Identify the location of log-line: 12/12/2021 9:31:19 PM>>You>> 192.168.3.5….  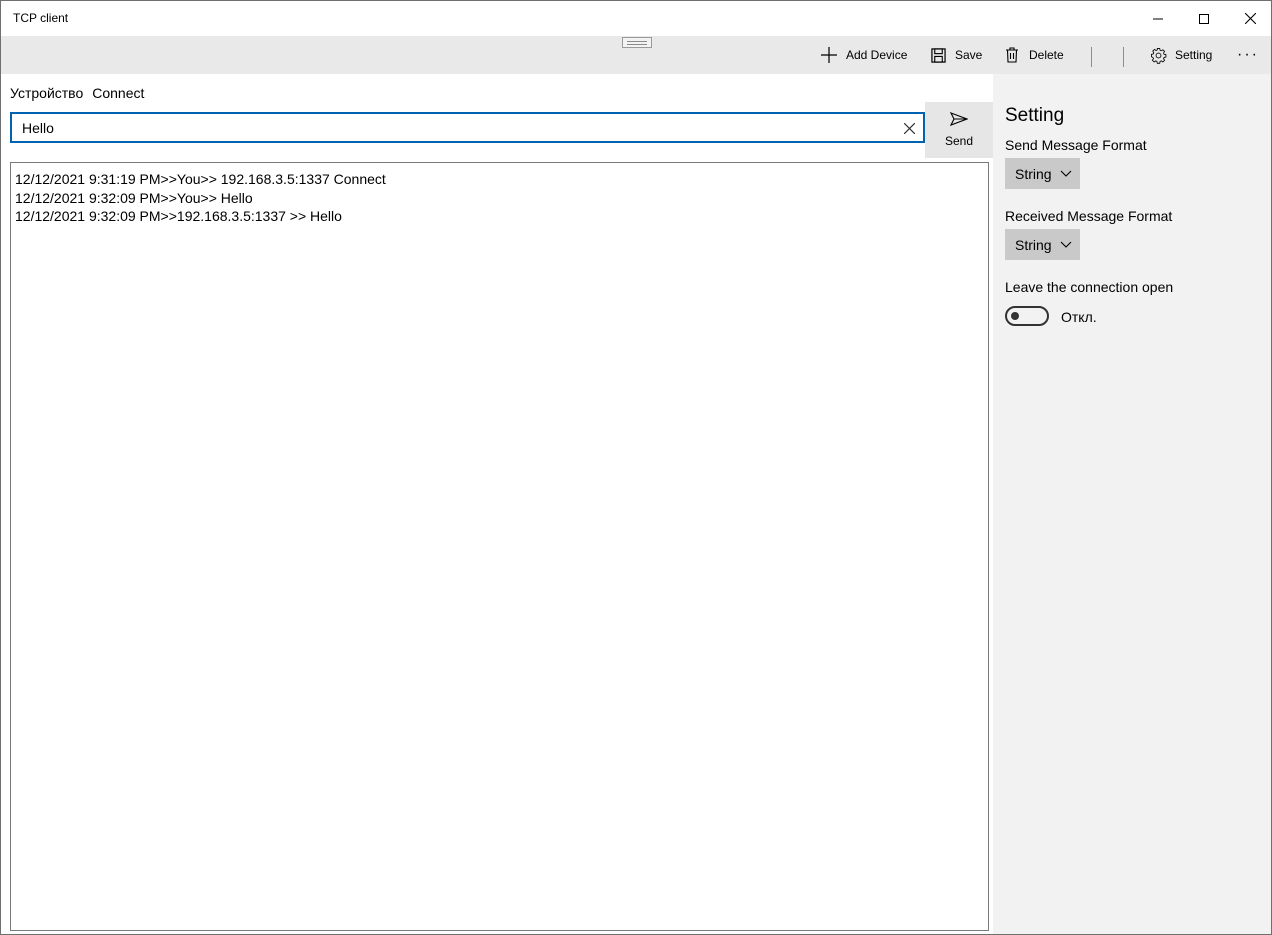
(200, 179).